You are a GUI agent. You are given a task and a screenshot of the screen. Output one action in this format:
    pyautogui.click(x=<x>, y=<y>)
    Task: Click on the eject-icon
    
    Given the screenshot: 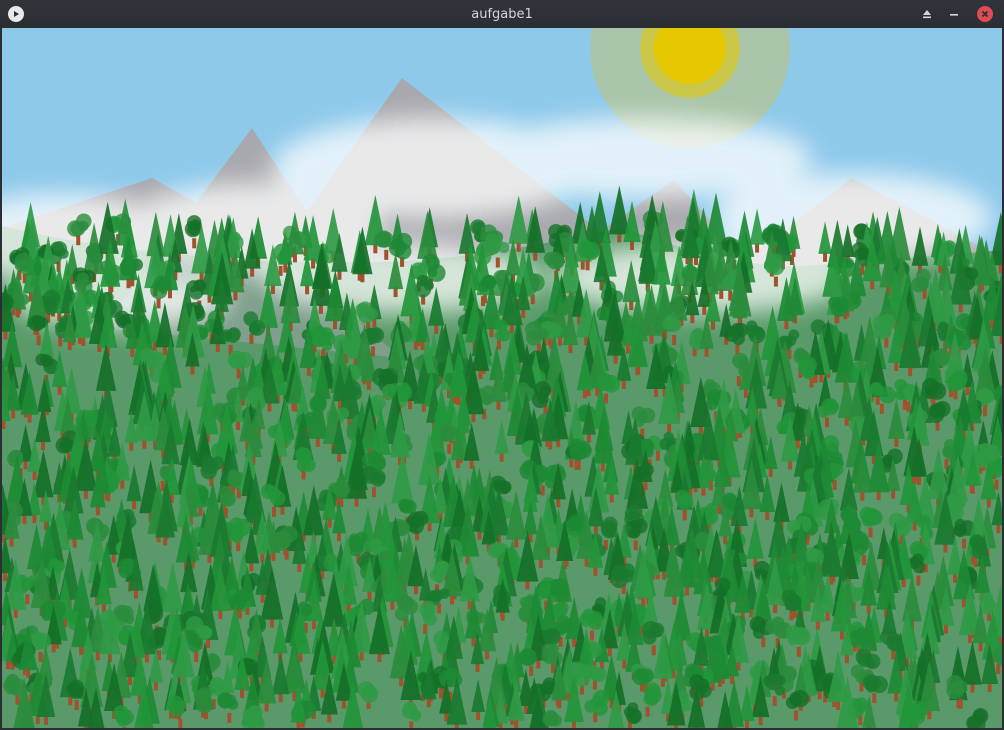 What is the action you would take?
    pyautogui.click(x=927, y=14)
    